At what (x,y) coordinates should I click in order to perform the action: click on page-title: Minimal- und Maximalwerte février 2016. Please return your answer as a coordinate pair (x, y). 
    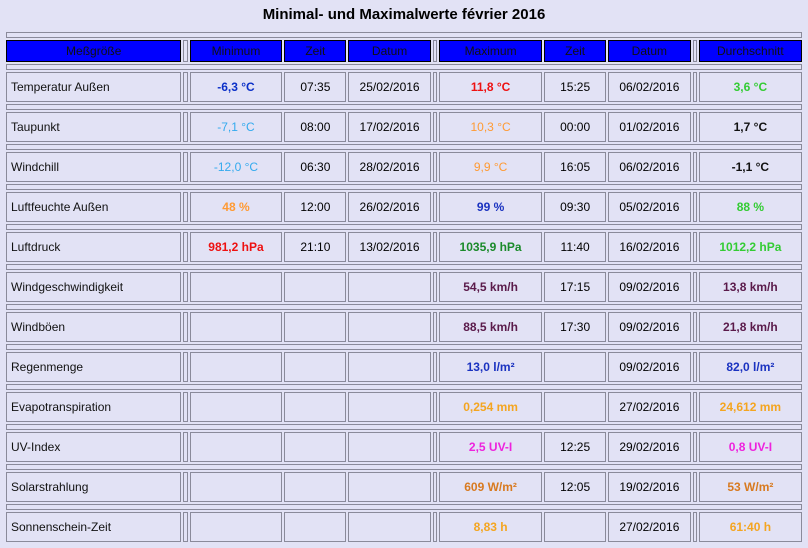
    Looking at the image, I should click on (404, 14).